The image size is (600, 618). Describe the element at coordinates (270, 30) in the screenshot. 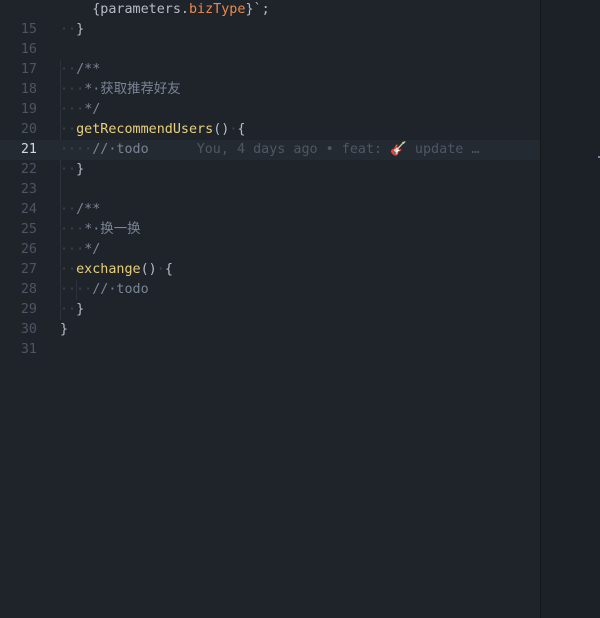

I see `code-line: 15 ··}` at that location.